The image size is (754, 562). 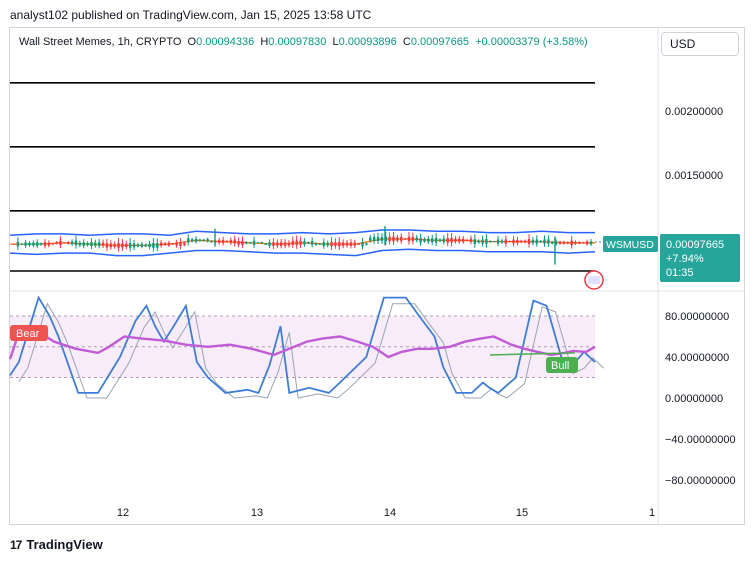 What do you see at coordinates (302, 252) in the screenshot?
I see `bollinger-lower-line` at bounding box center [302, 252].